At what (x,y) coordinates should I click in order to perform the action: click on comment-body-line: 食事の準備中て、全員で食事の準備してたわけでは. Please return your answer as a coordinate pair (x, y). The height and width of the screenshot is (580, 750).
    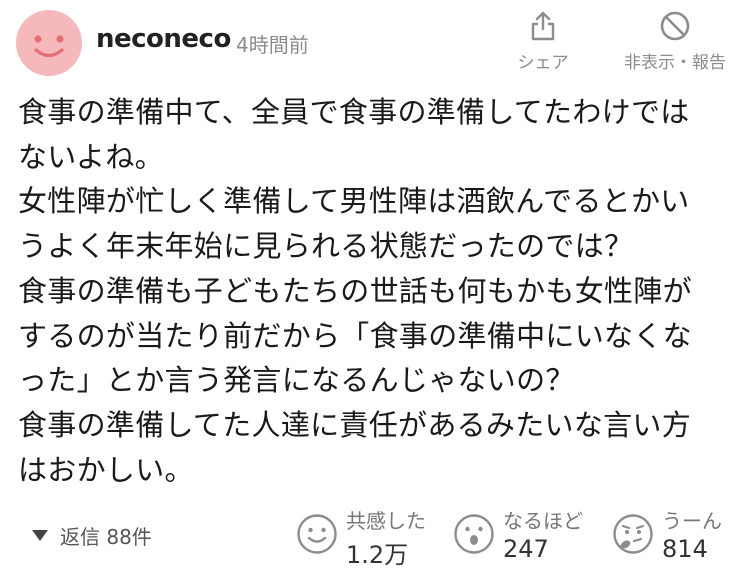
    Looking at the image, I should click on (354, 112).